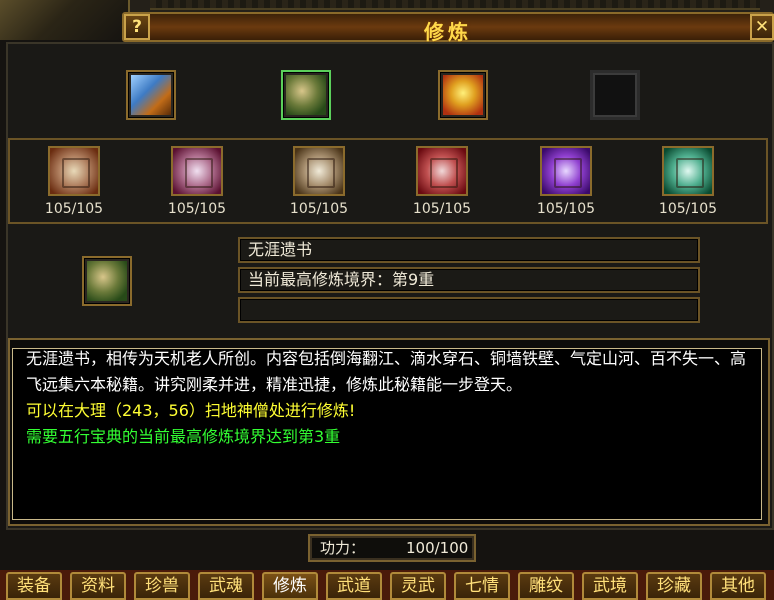 This screenshot has width=774, height=600. Describe the element at coordinates (191, 410) in the screenshot. I see `location-text: 可以在大理（243，56）扫地神僧处进行修炼!` at that location.